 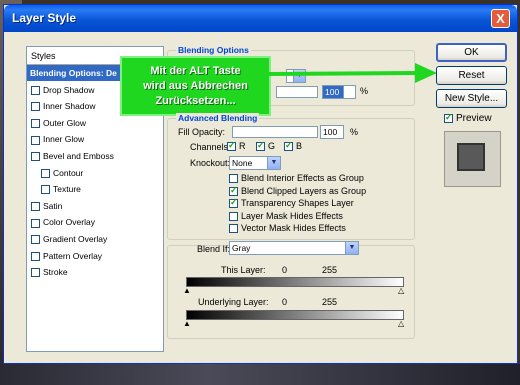 I want to click on reset-button: Reset, so click(x=471, y=75).